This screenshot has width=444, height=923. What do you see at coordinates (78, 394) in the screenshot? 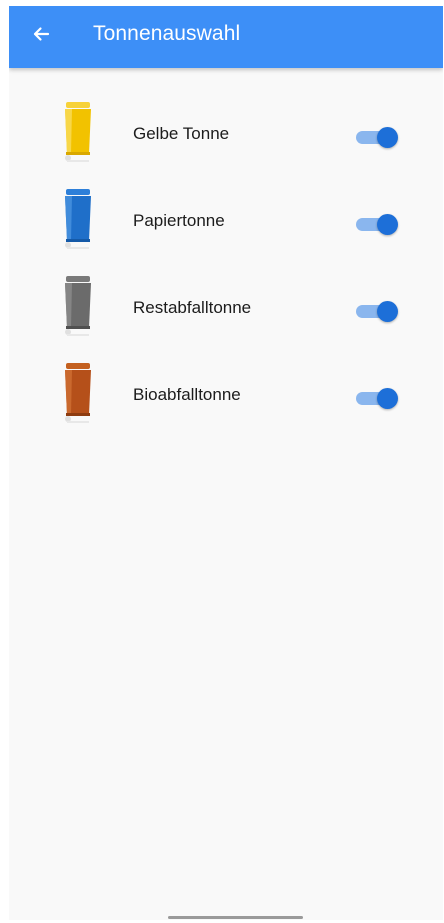
I see `brown-bin-icon` at bounding box center [78, 394].